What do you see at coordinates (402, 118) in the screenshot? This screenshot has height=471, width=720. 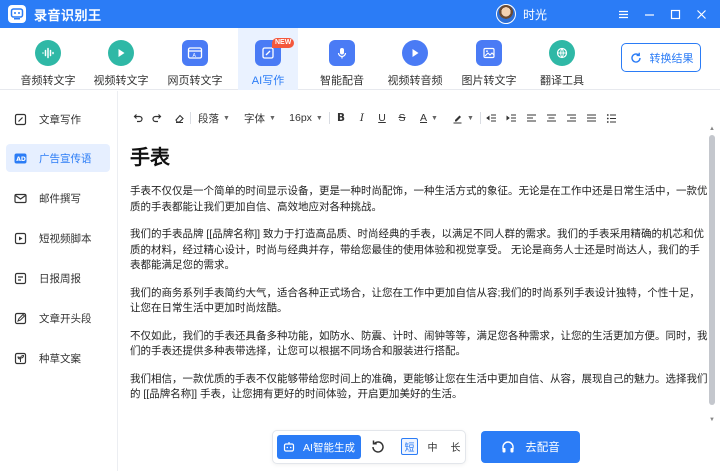 I see `strikethrough-icon: S` at bounding box center [402, 118].